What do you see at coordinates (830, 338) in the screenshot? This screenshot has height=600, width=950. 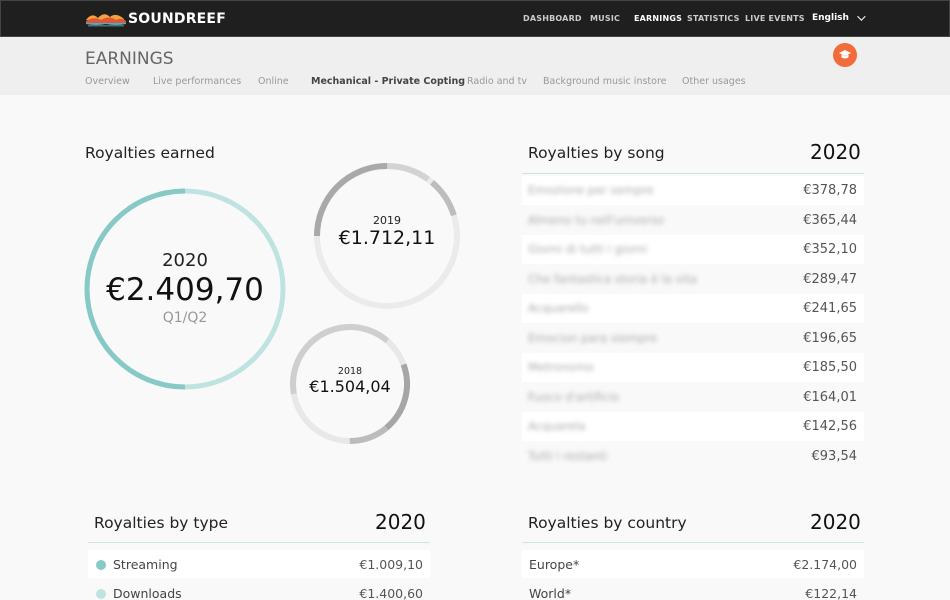 I see `song-value: €196,65` at bounding box center [830, 338].